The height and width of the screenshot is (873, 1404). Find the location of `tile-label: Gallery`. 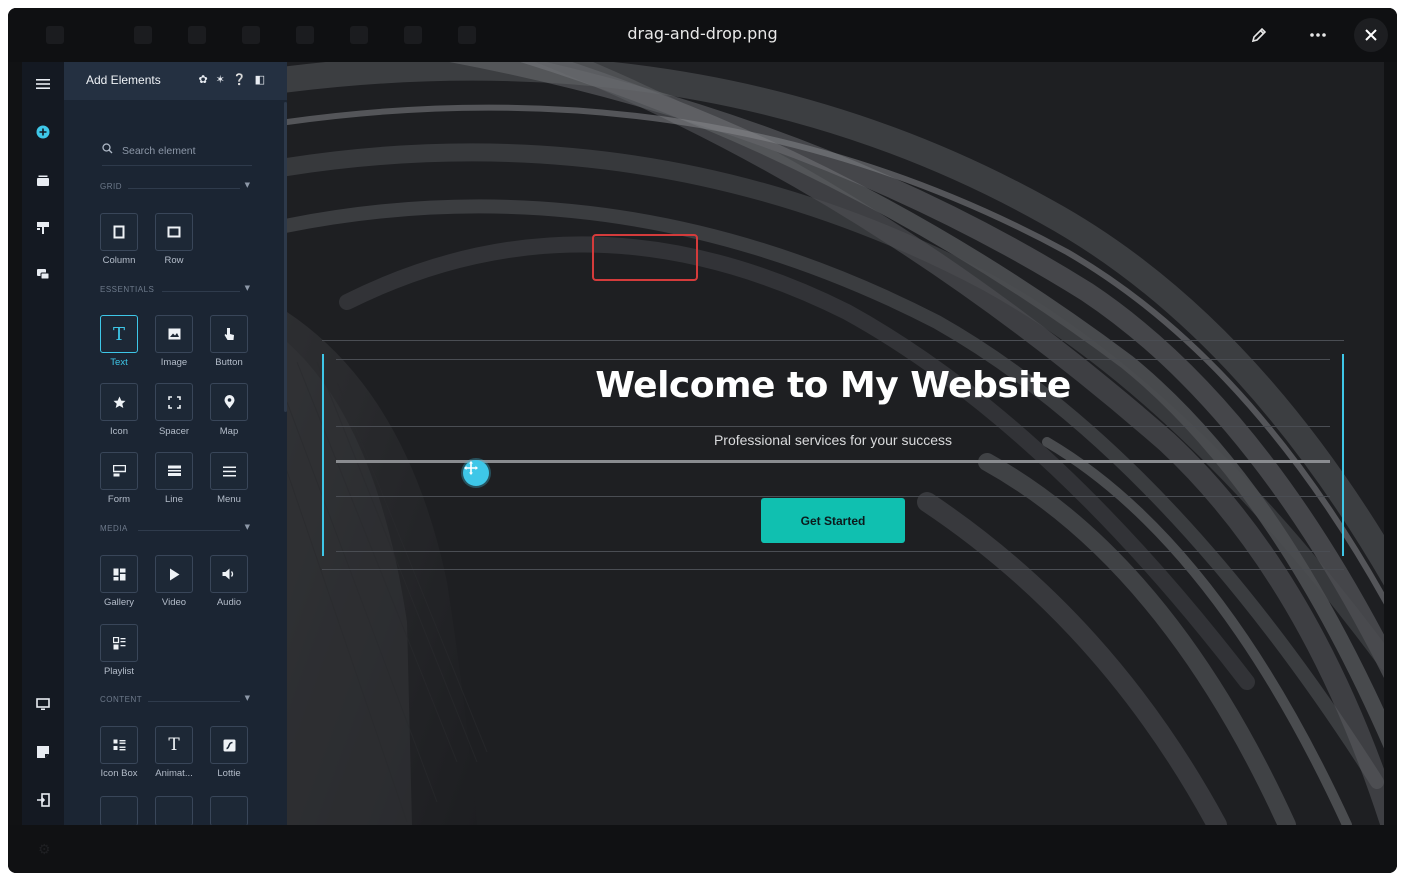

tile-label: Gallery is located at coordinates (119, 602).